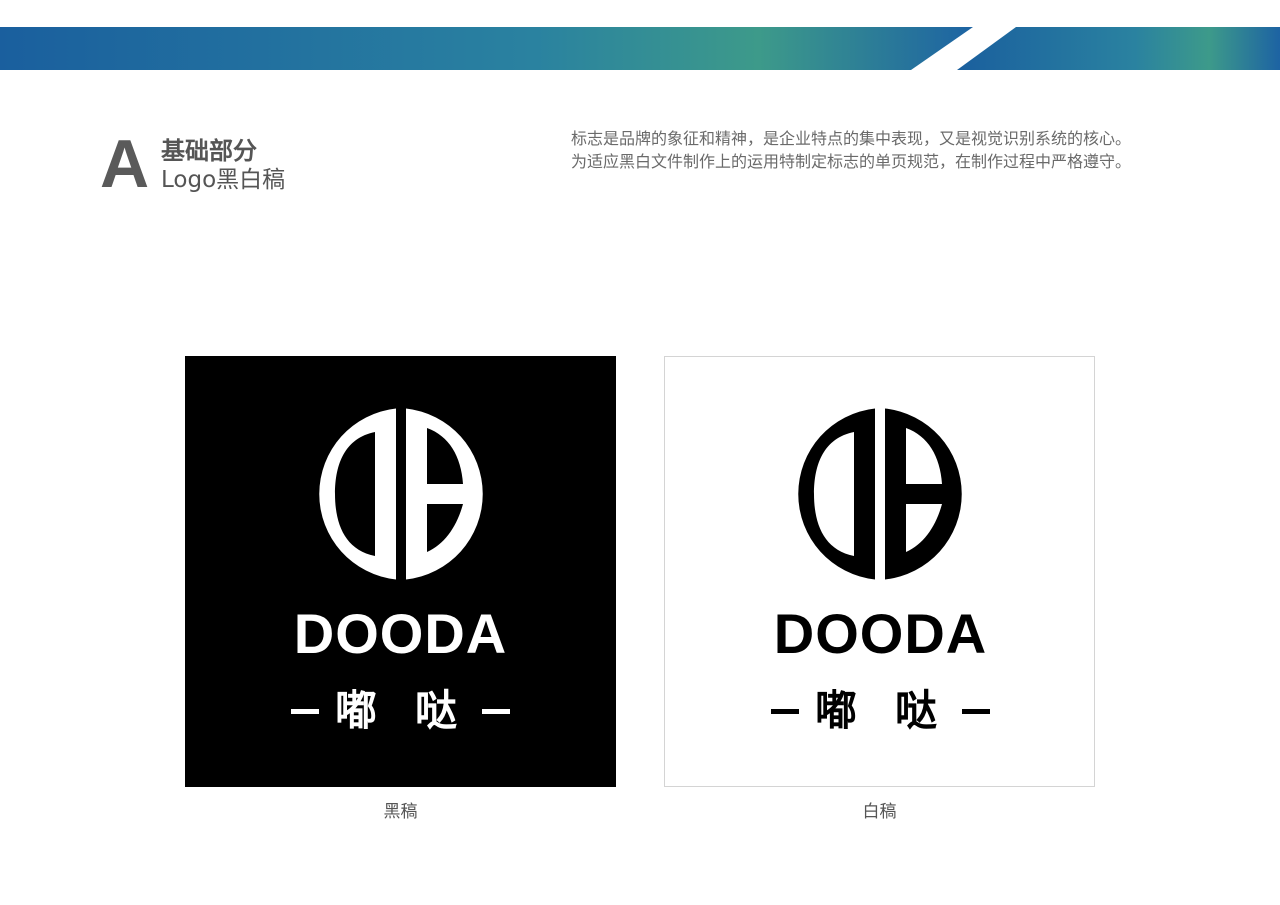 The image size is (1280, 905). Describe the element at coordinates (851, 138) in the screenshot. I see `description-line-1: 标志是品牌的象征和精神，是企业特点的集中表现，又是视觉识别系统的核心。` at that location.